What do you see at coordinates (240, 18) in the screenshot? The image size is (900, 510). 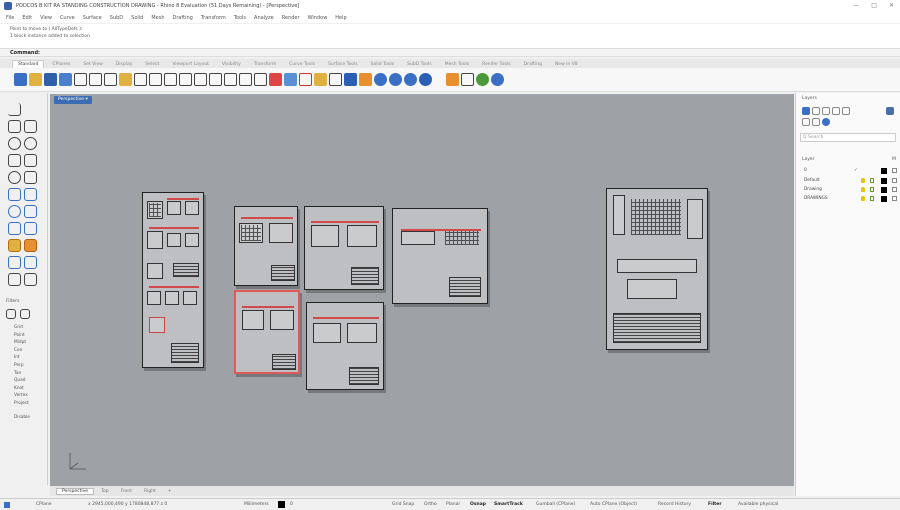 I see `menu-tools: Tools` at bounding box center [240, 18].